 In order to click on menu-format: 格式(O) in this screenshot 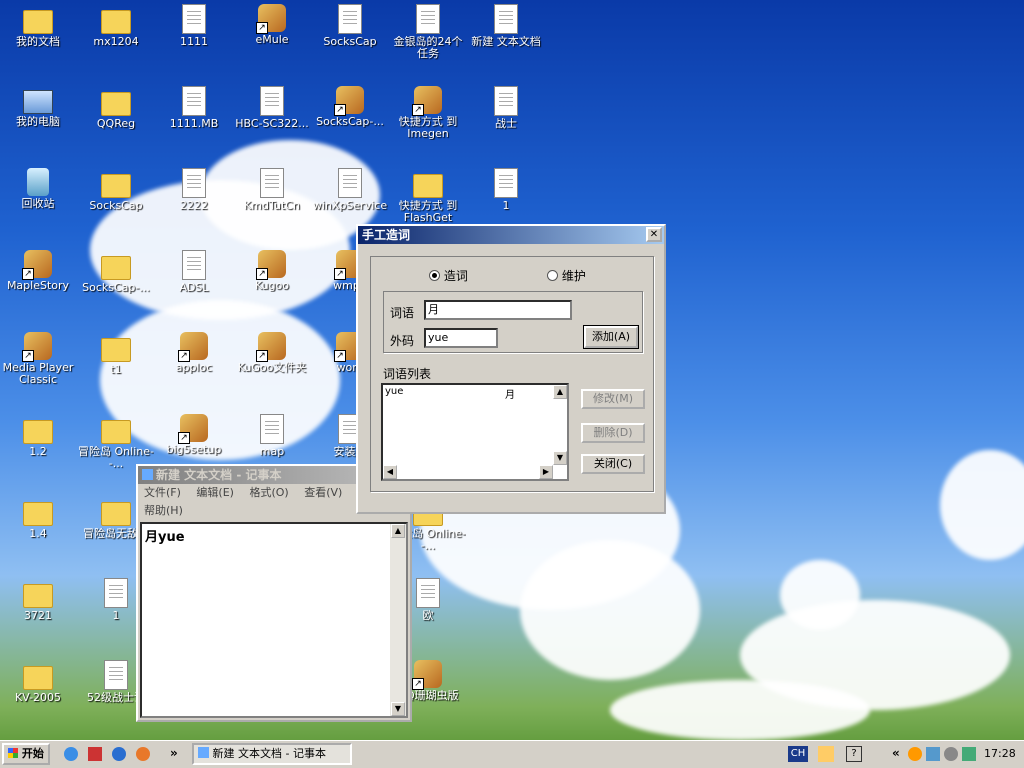, I will do `click(268, 492)`.